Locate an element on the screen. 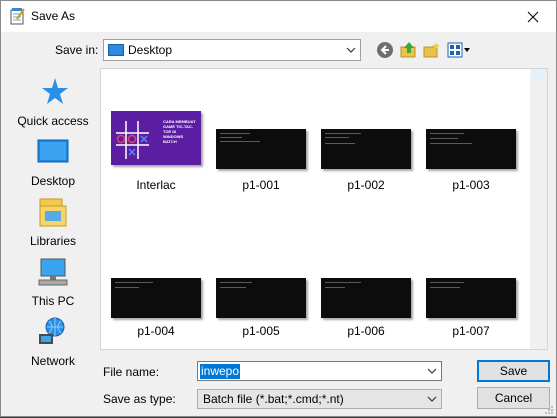 The image size is (557, 418). place-network: Network is located at coordinates (53, 346).